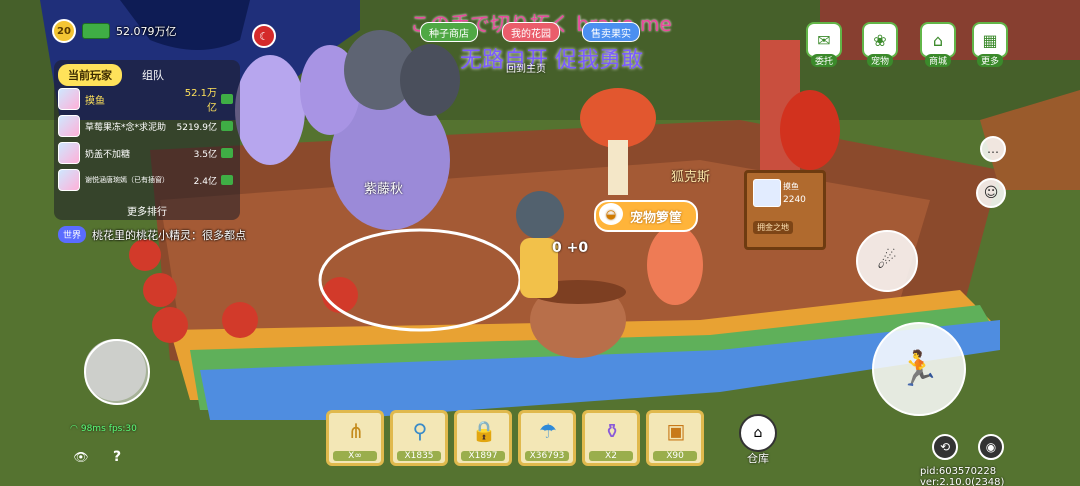 This screenshot has width=1080, height=486. I want to click on pet-icon: ❀, so click(880, 40).